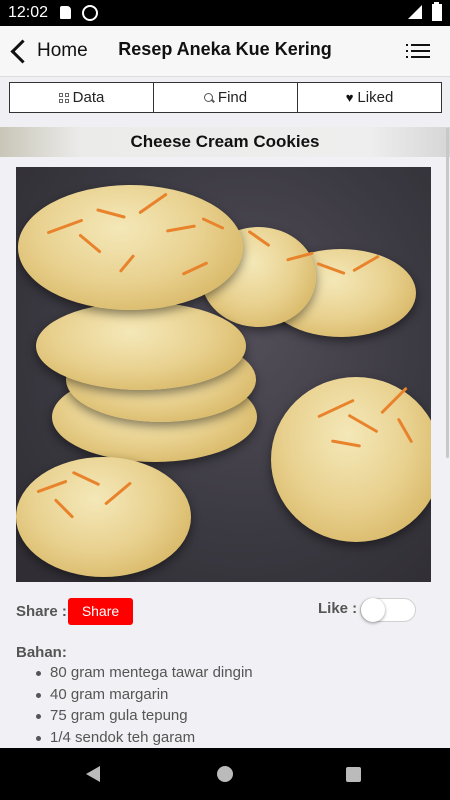 The width and height of the screenshot is (450, 800). What do you see at coordinates (418, 51) in the screenshot?
I see `menu-list-icon` at bounding box center [418, 51].